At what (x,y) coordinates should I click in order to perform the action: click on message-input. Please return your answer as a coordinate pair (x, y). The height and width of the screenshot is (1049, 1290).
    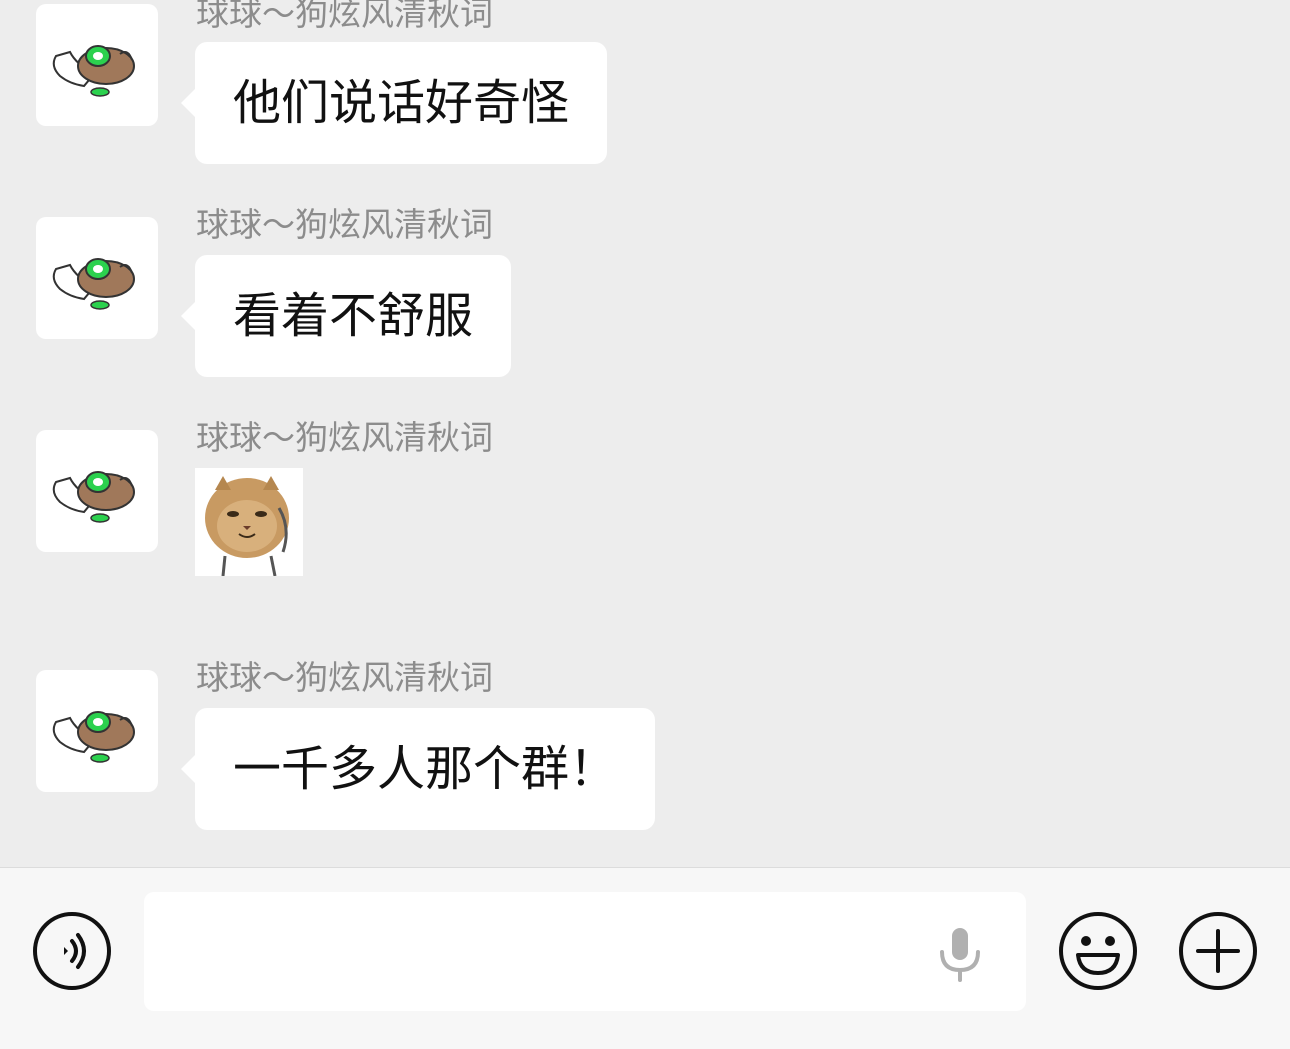
    Looking at the image, I should click on (585, 951).